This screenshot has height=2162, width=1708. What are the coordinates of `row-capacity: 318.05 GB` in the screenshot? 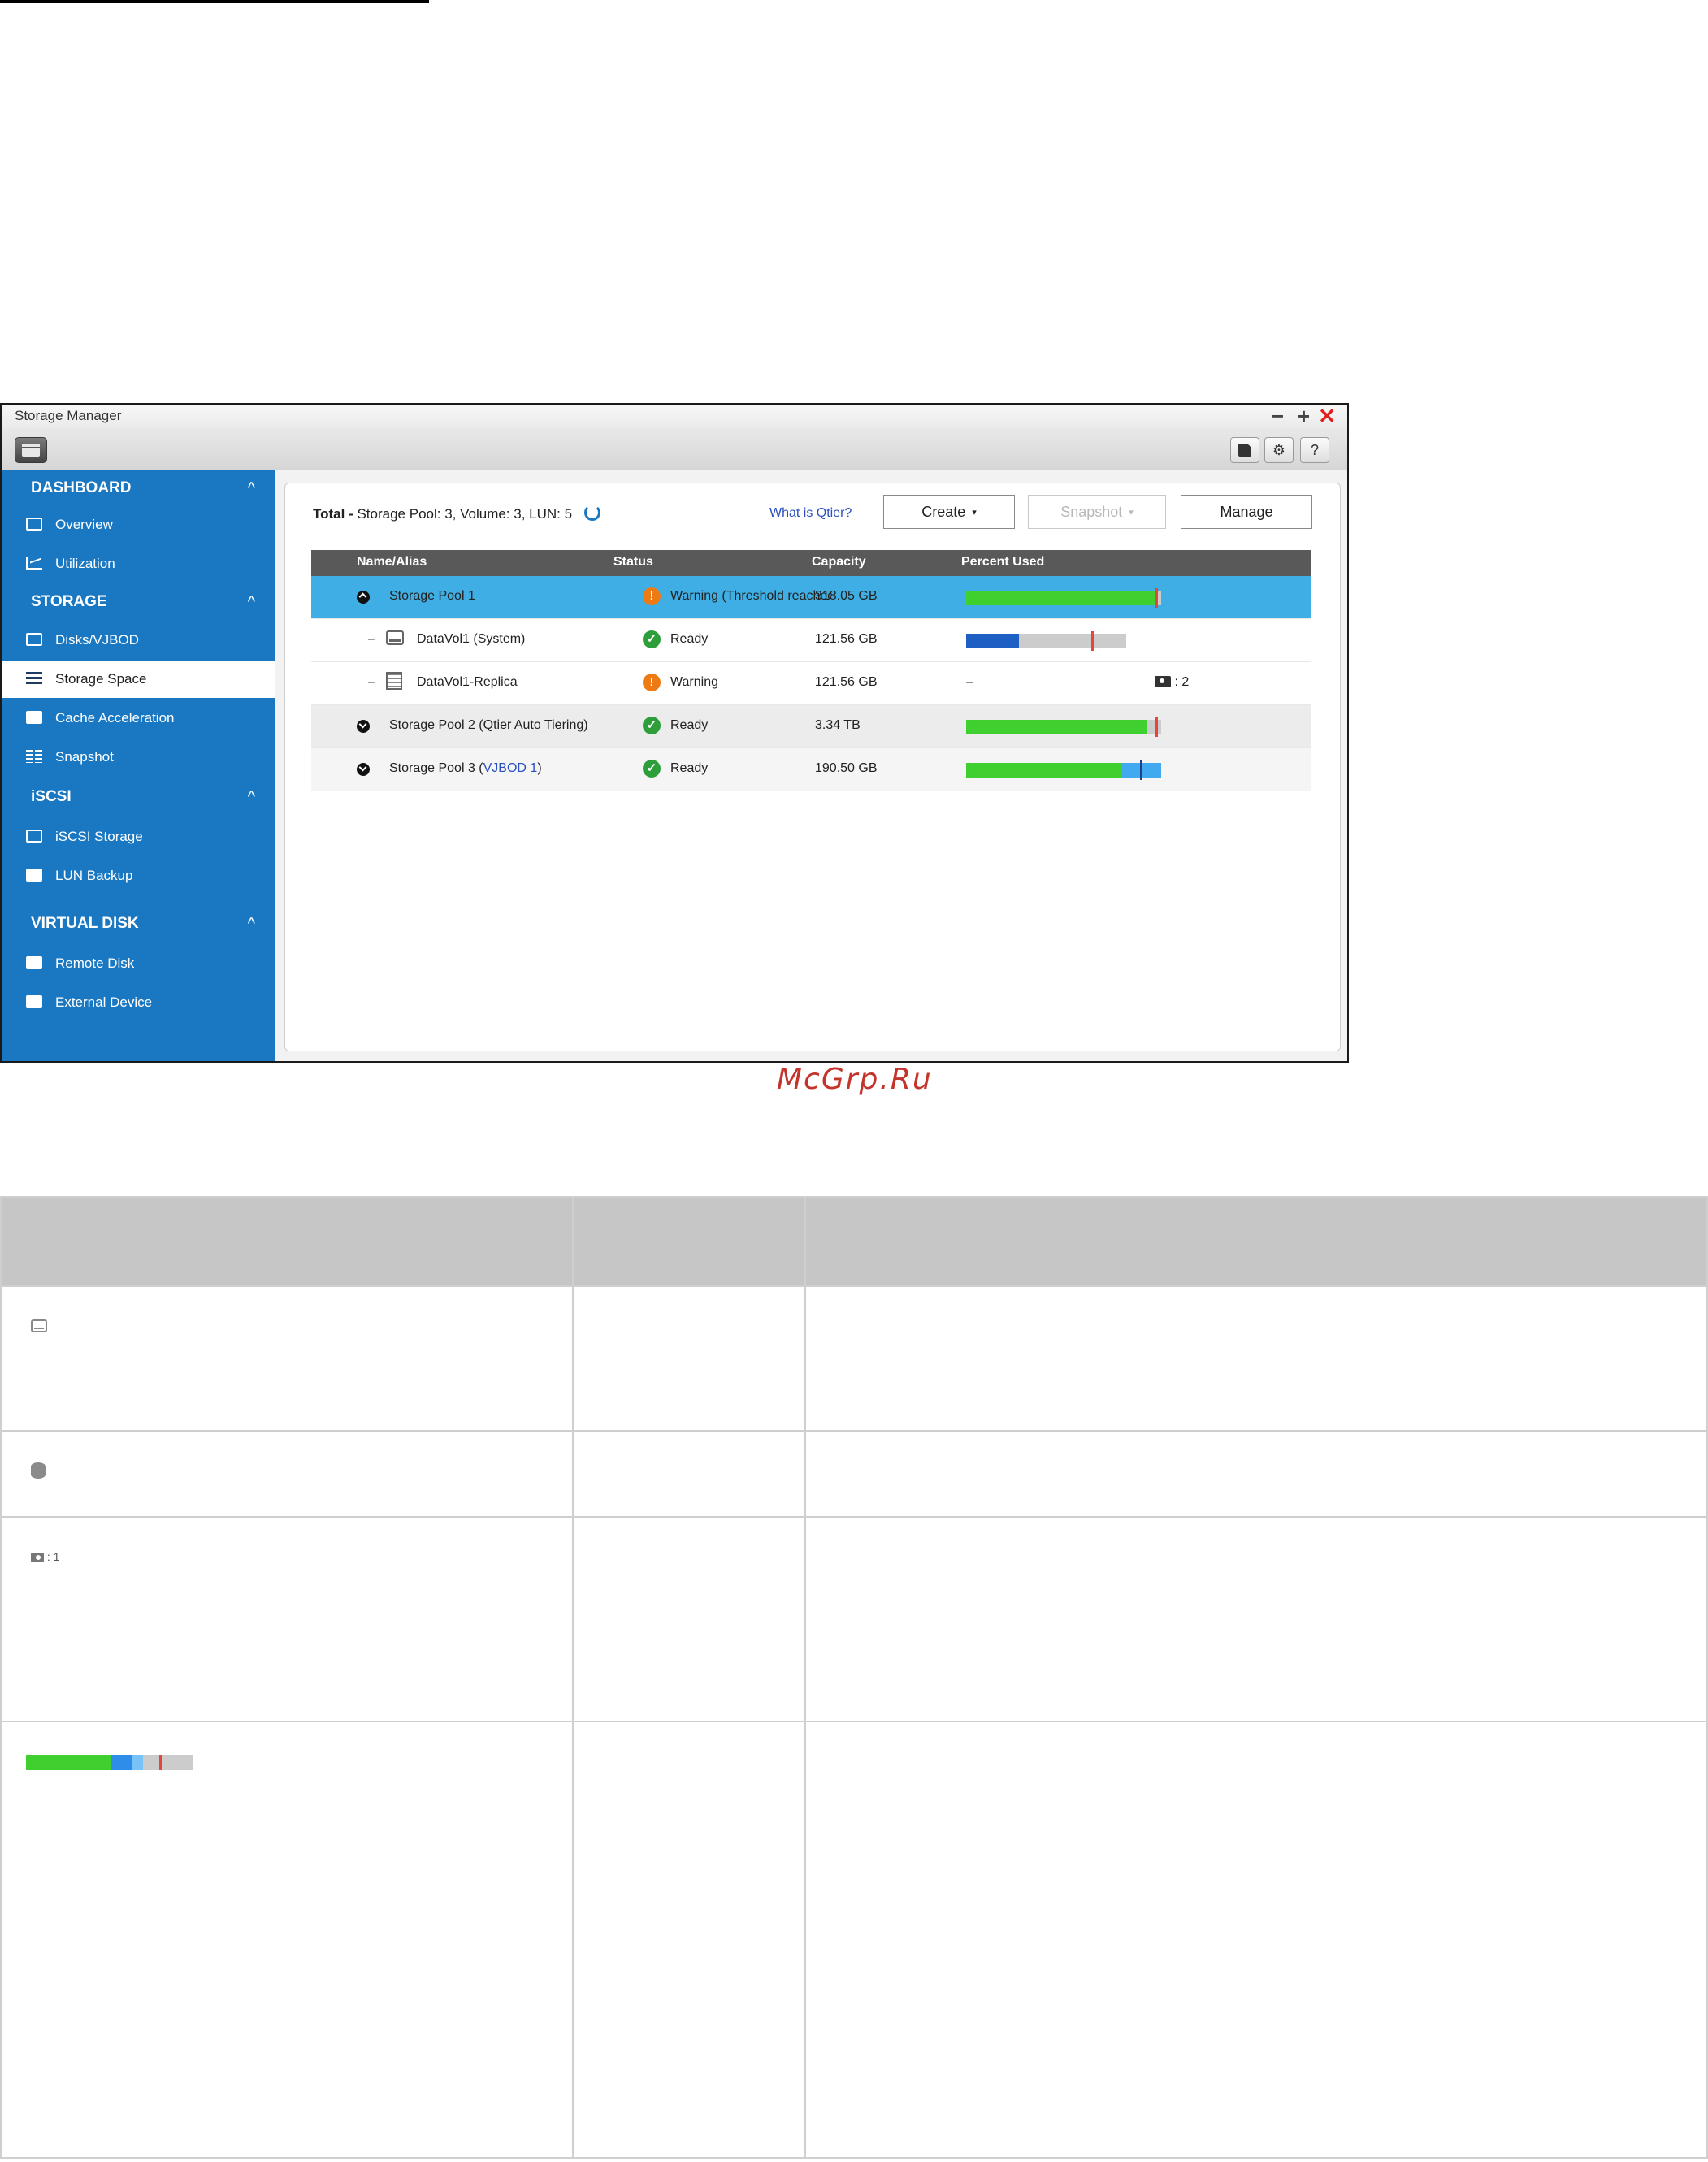 It's located at (846, 596).